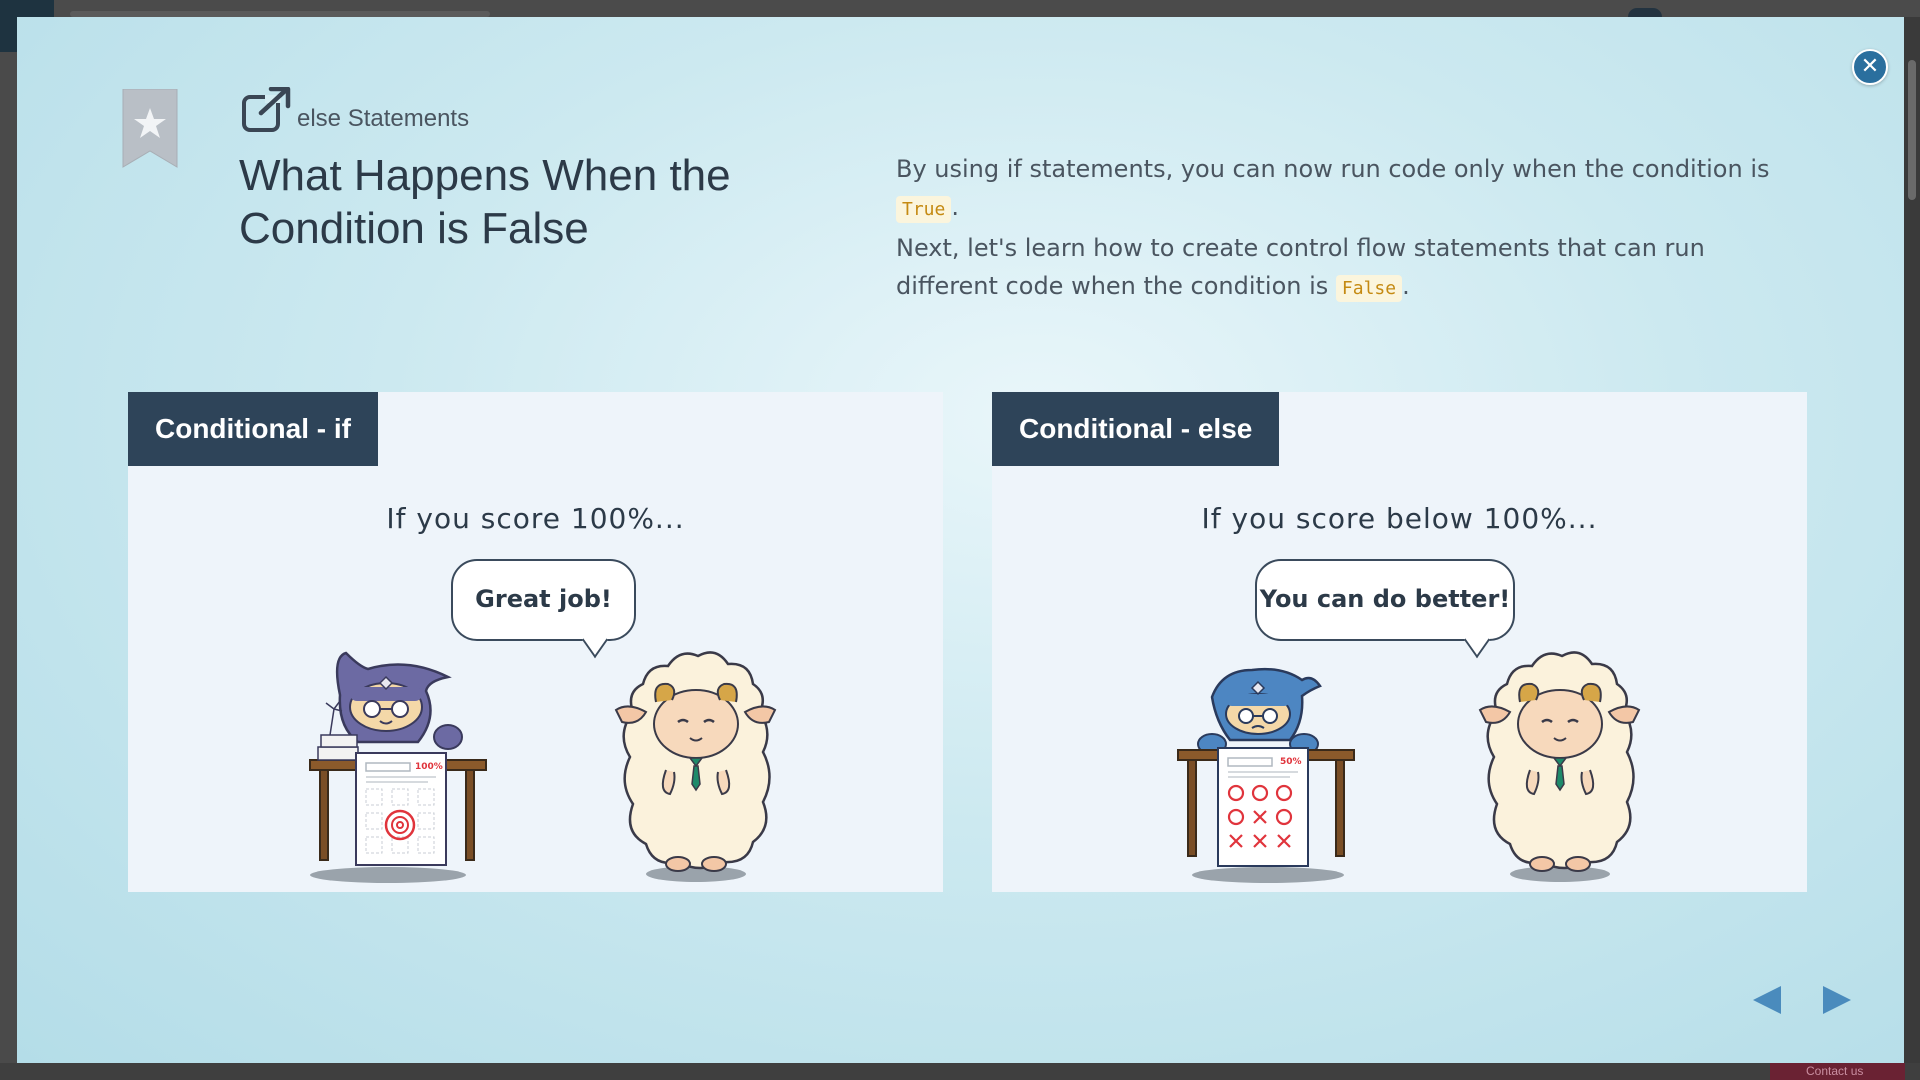 The image size is (1920, 1080). What do you see at coordinates (266, 110) in the screenshot?
I see `external-link-icon` at bounding box center [266, 110].